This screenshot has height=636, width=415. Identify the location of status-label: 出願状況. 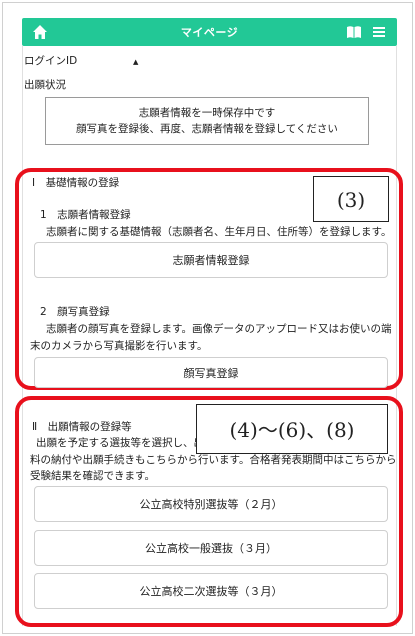
(45, 85).